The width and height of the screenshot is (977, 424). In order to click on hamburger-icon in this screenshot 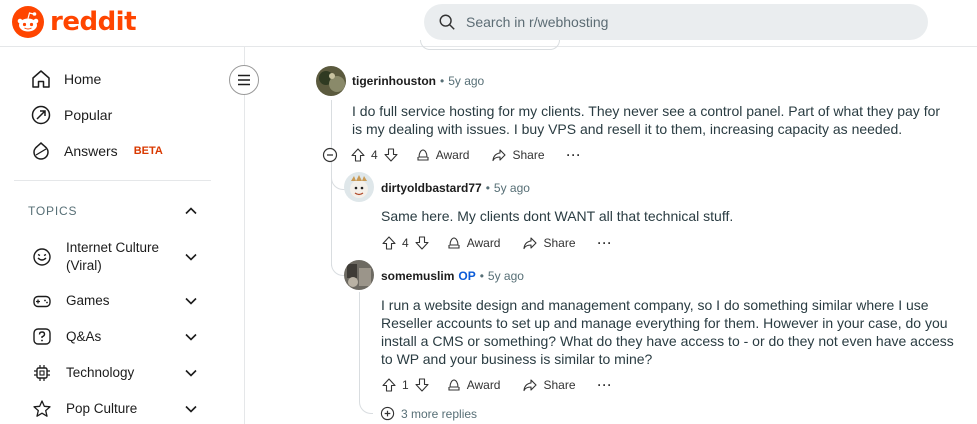, I will do `click(244, 80)`.